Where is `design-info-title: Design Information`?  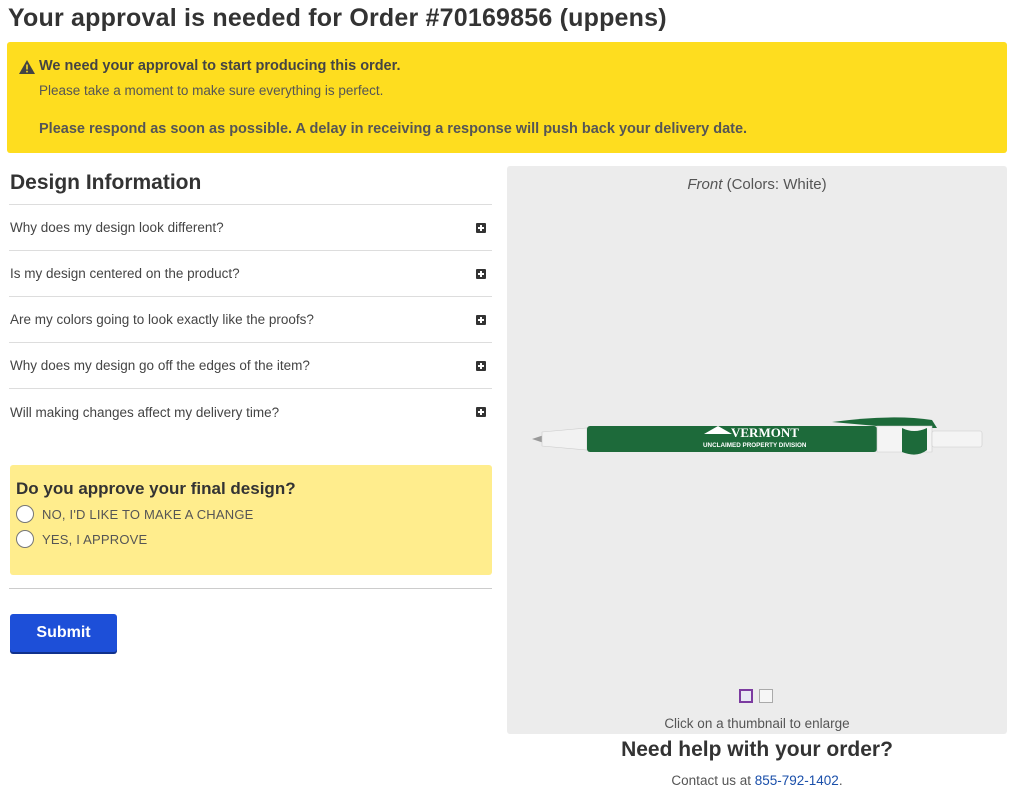
design-info-title: Design Information is located at coordinates (106, 182).